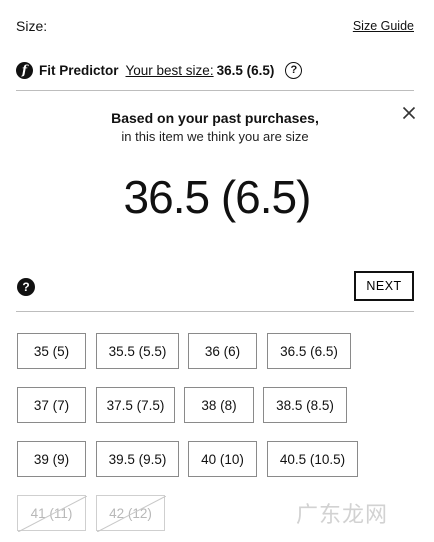 This screenshot has width=434, height=542. Describe the element at coordinates (217, 197) in the screenshot. I see `recommended-size: 36.5 (6.5)` at that location.